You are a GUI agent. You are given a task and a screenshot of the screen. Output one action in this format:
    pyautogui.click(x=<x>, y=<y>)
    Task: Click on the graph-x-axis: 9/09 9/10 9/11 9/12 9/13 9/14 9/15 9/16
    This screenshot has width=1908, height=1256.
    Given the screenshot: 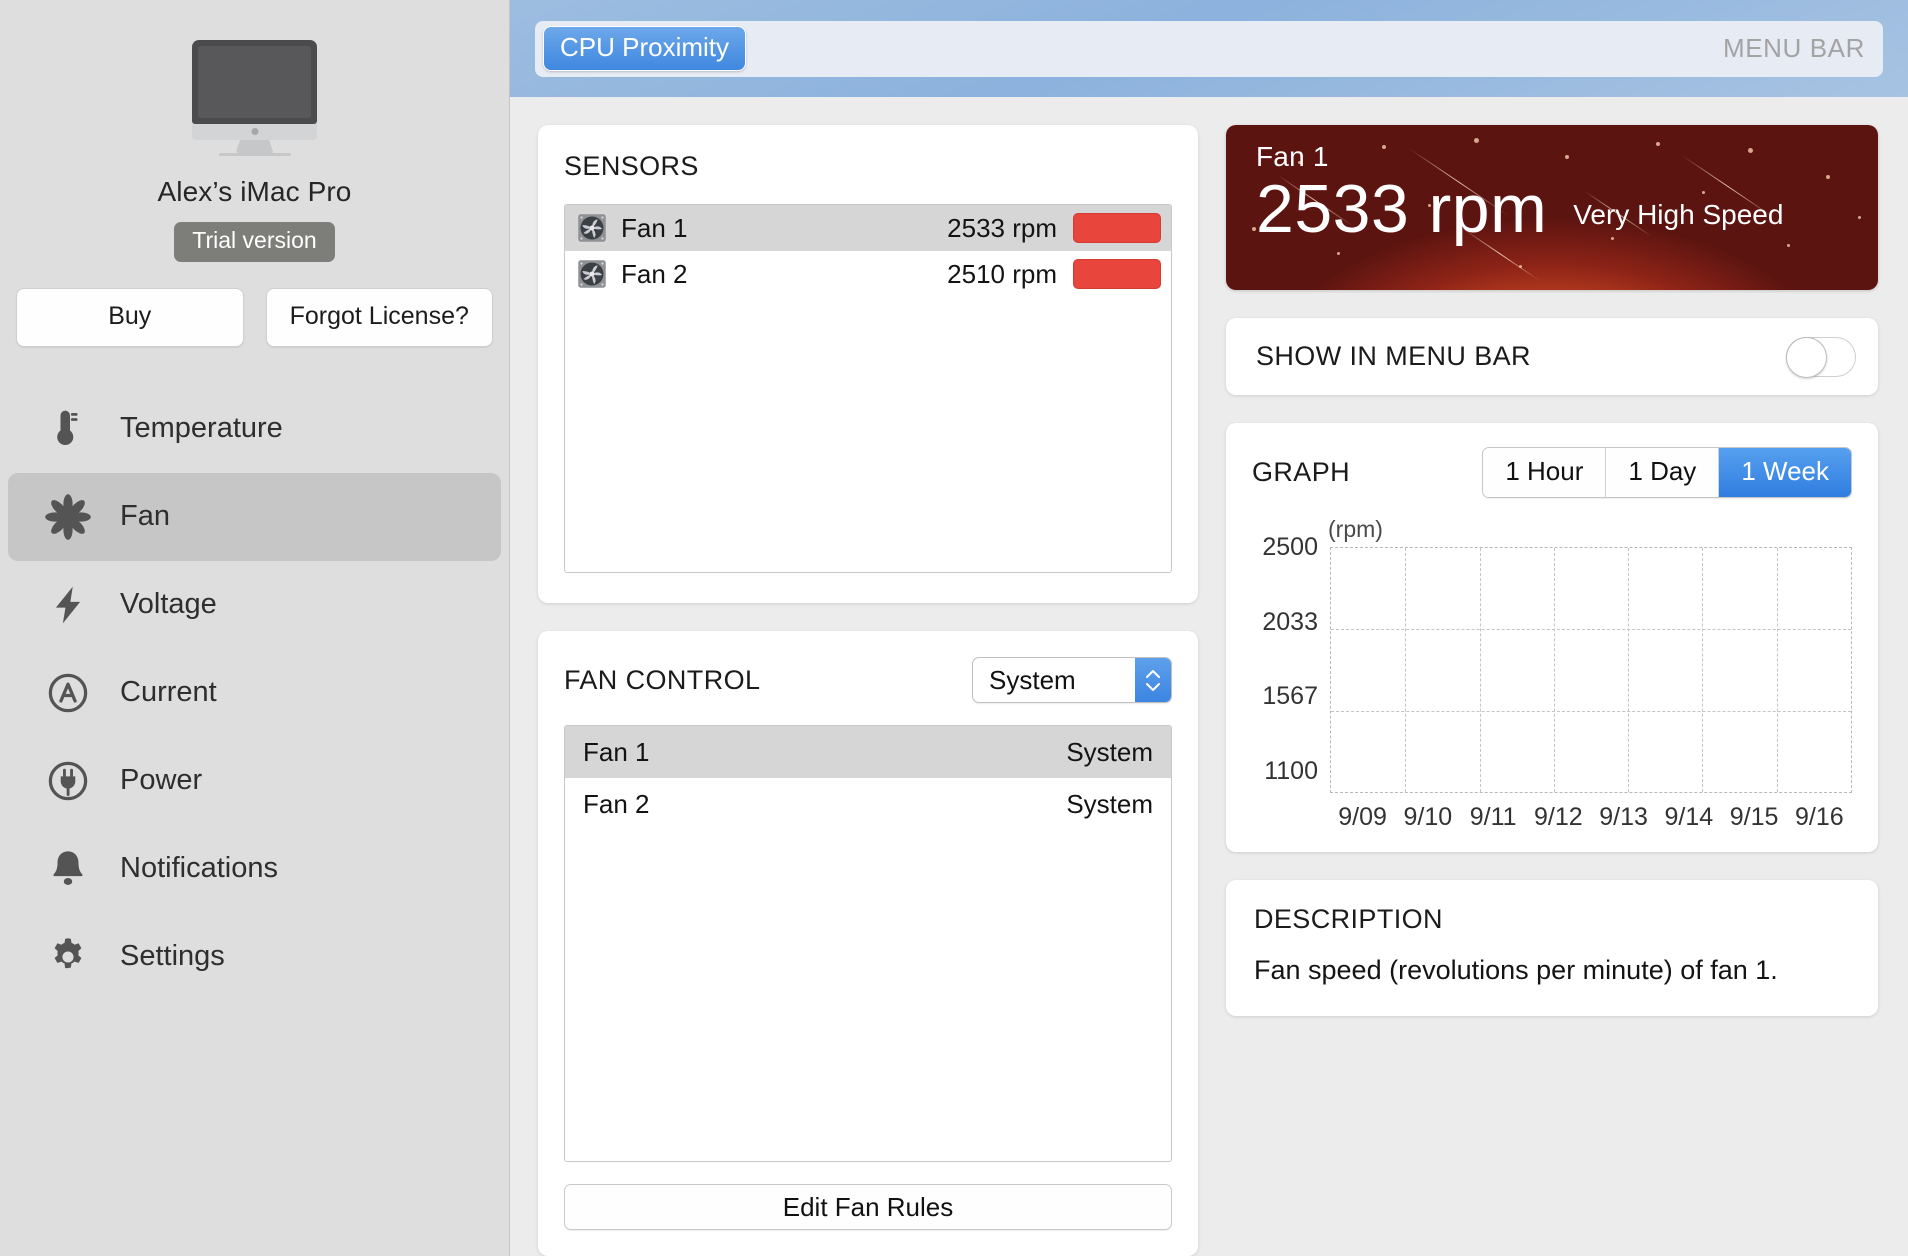 What is the action you would take?
    pyautogui.click(x=1591, y=817)
    